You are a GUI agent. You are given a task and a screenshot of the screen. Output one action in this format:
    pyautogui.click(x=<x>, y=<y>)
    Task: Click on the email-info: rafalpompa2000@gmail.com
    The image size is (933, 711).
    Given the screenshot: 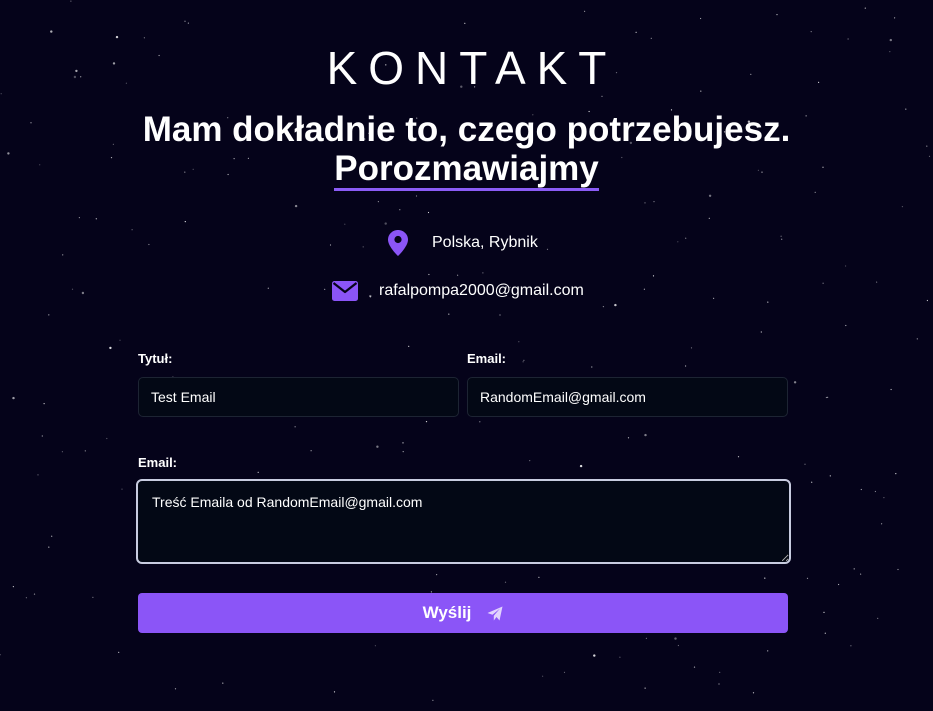 What is the action you would take?
    pyautogui.click(x=457, y=291)
    